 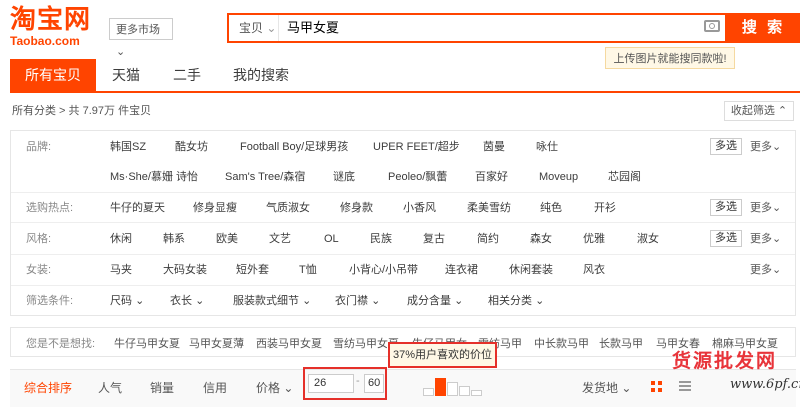 What do you see at coordinates (344, 177) in the screenshot?
I see `brand-option: 谜底` at bounding box center [344, 177].